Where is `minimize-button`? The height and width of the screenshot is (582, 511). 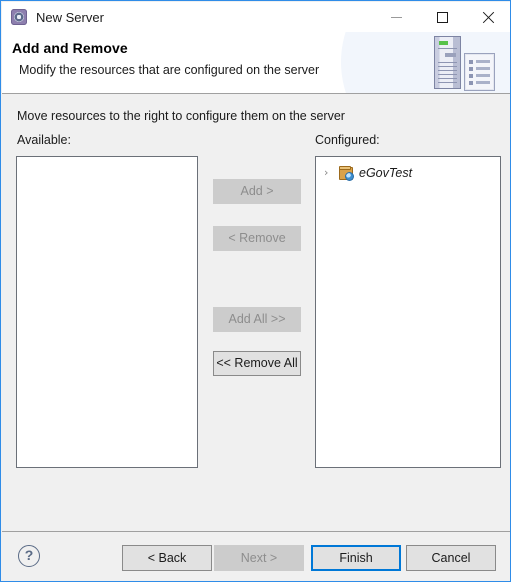
minimize-button is located at coordinates (396, 17).